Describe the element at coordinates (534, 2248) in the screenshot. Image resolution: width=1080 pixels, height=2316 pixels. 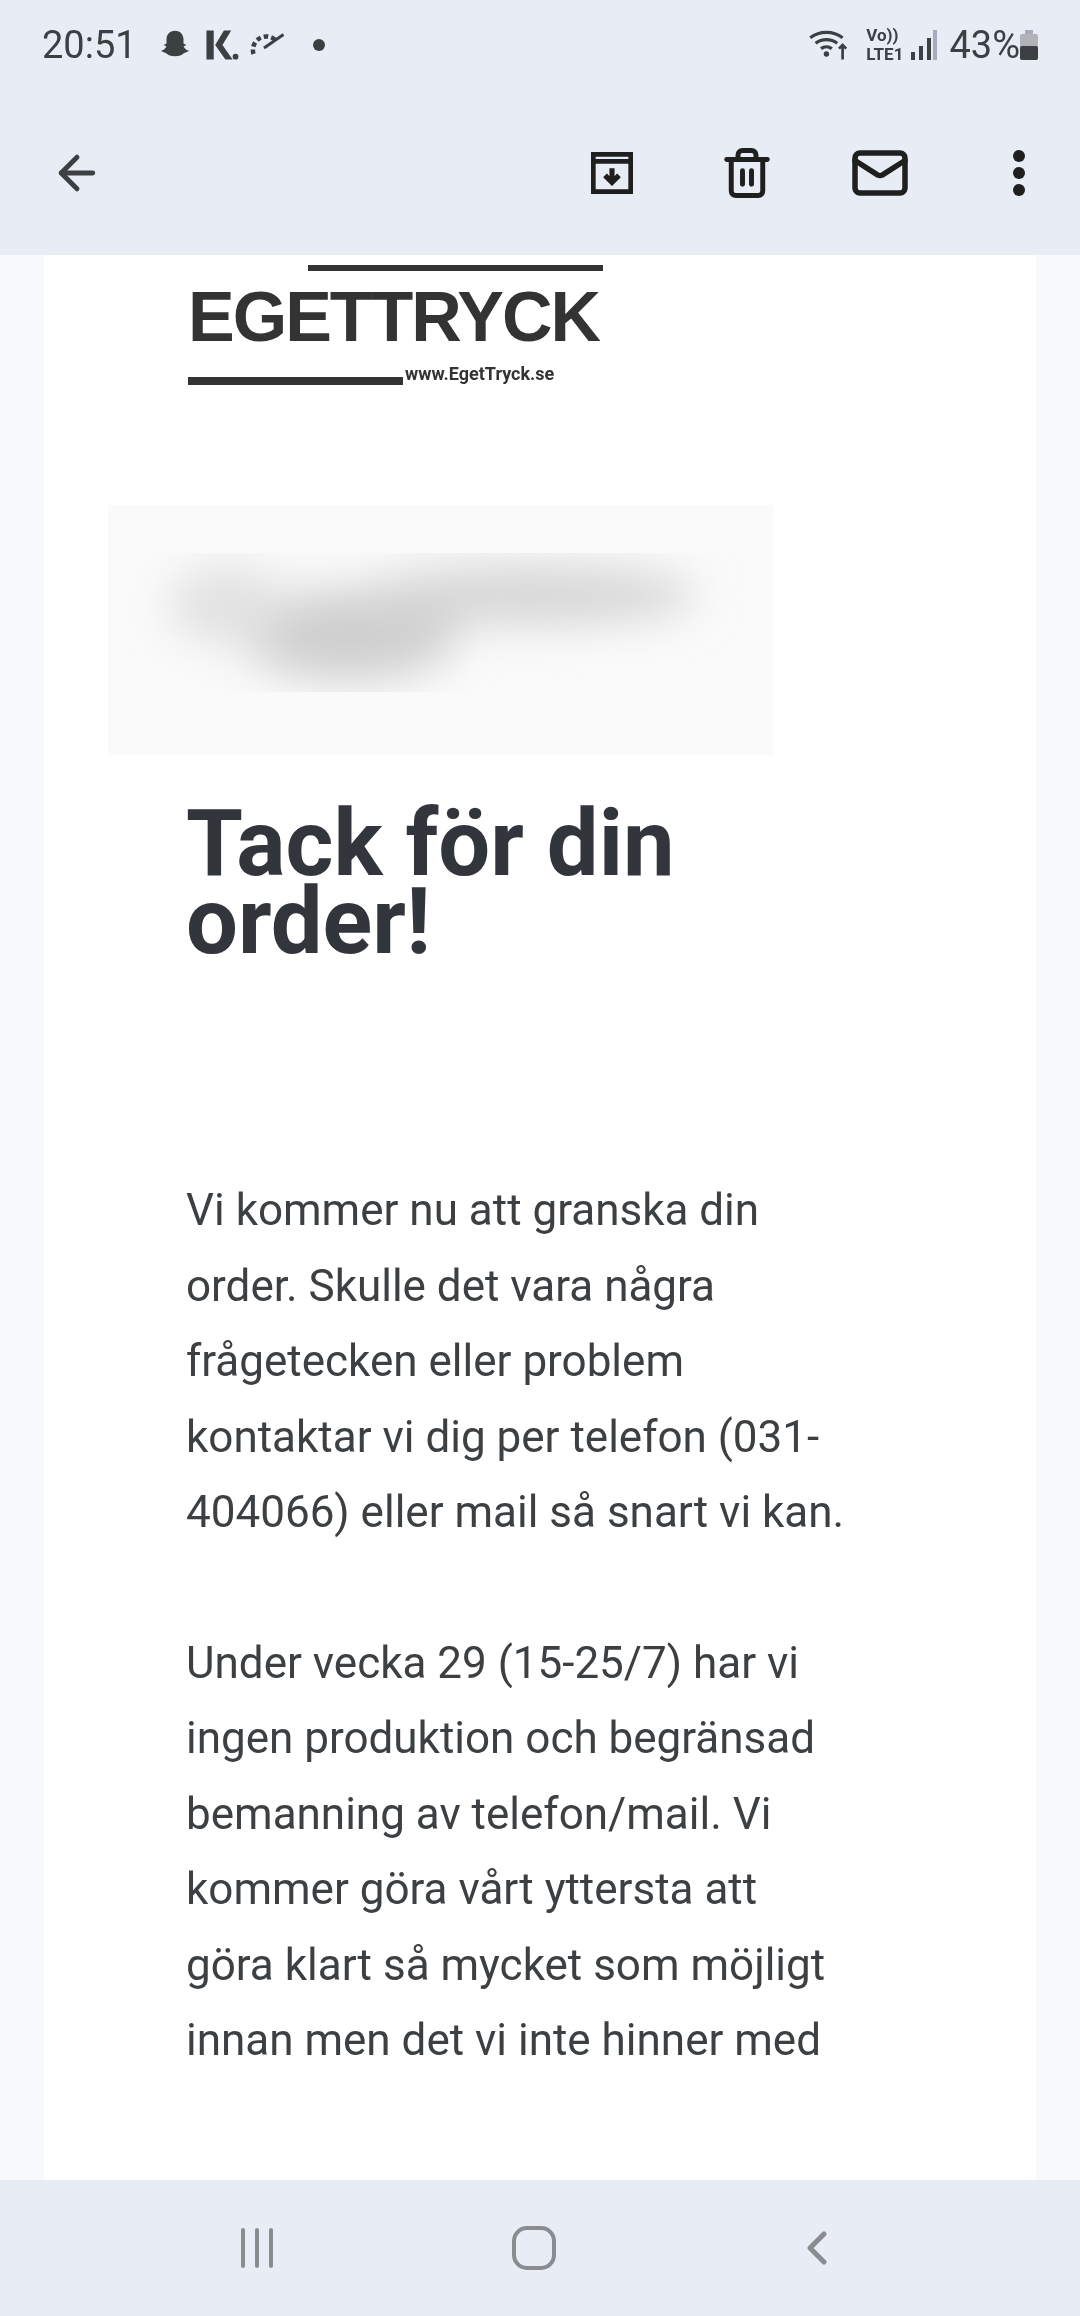
I see `home-button` at that location.